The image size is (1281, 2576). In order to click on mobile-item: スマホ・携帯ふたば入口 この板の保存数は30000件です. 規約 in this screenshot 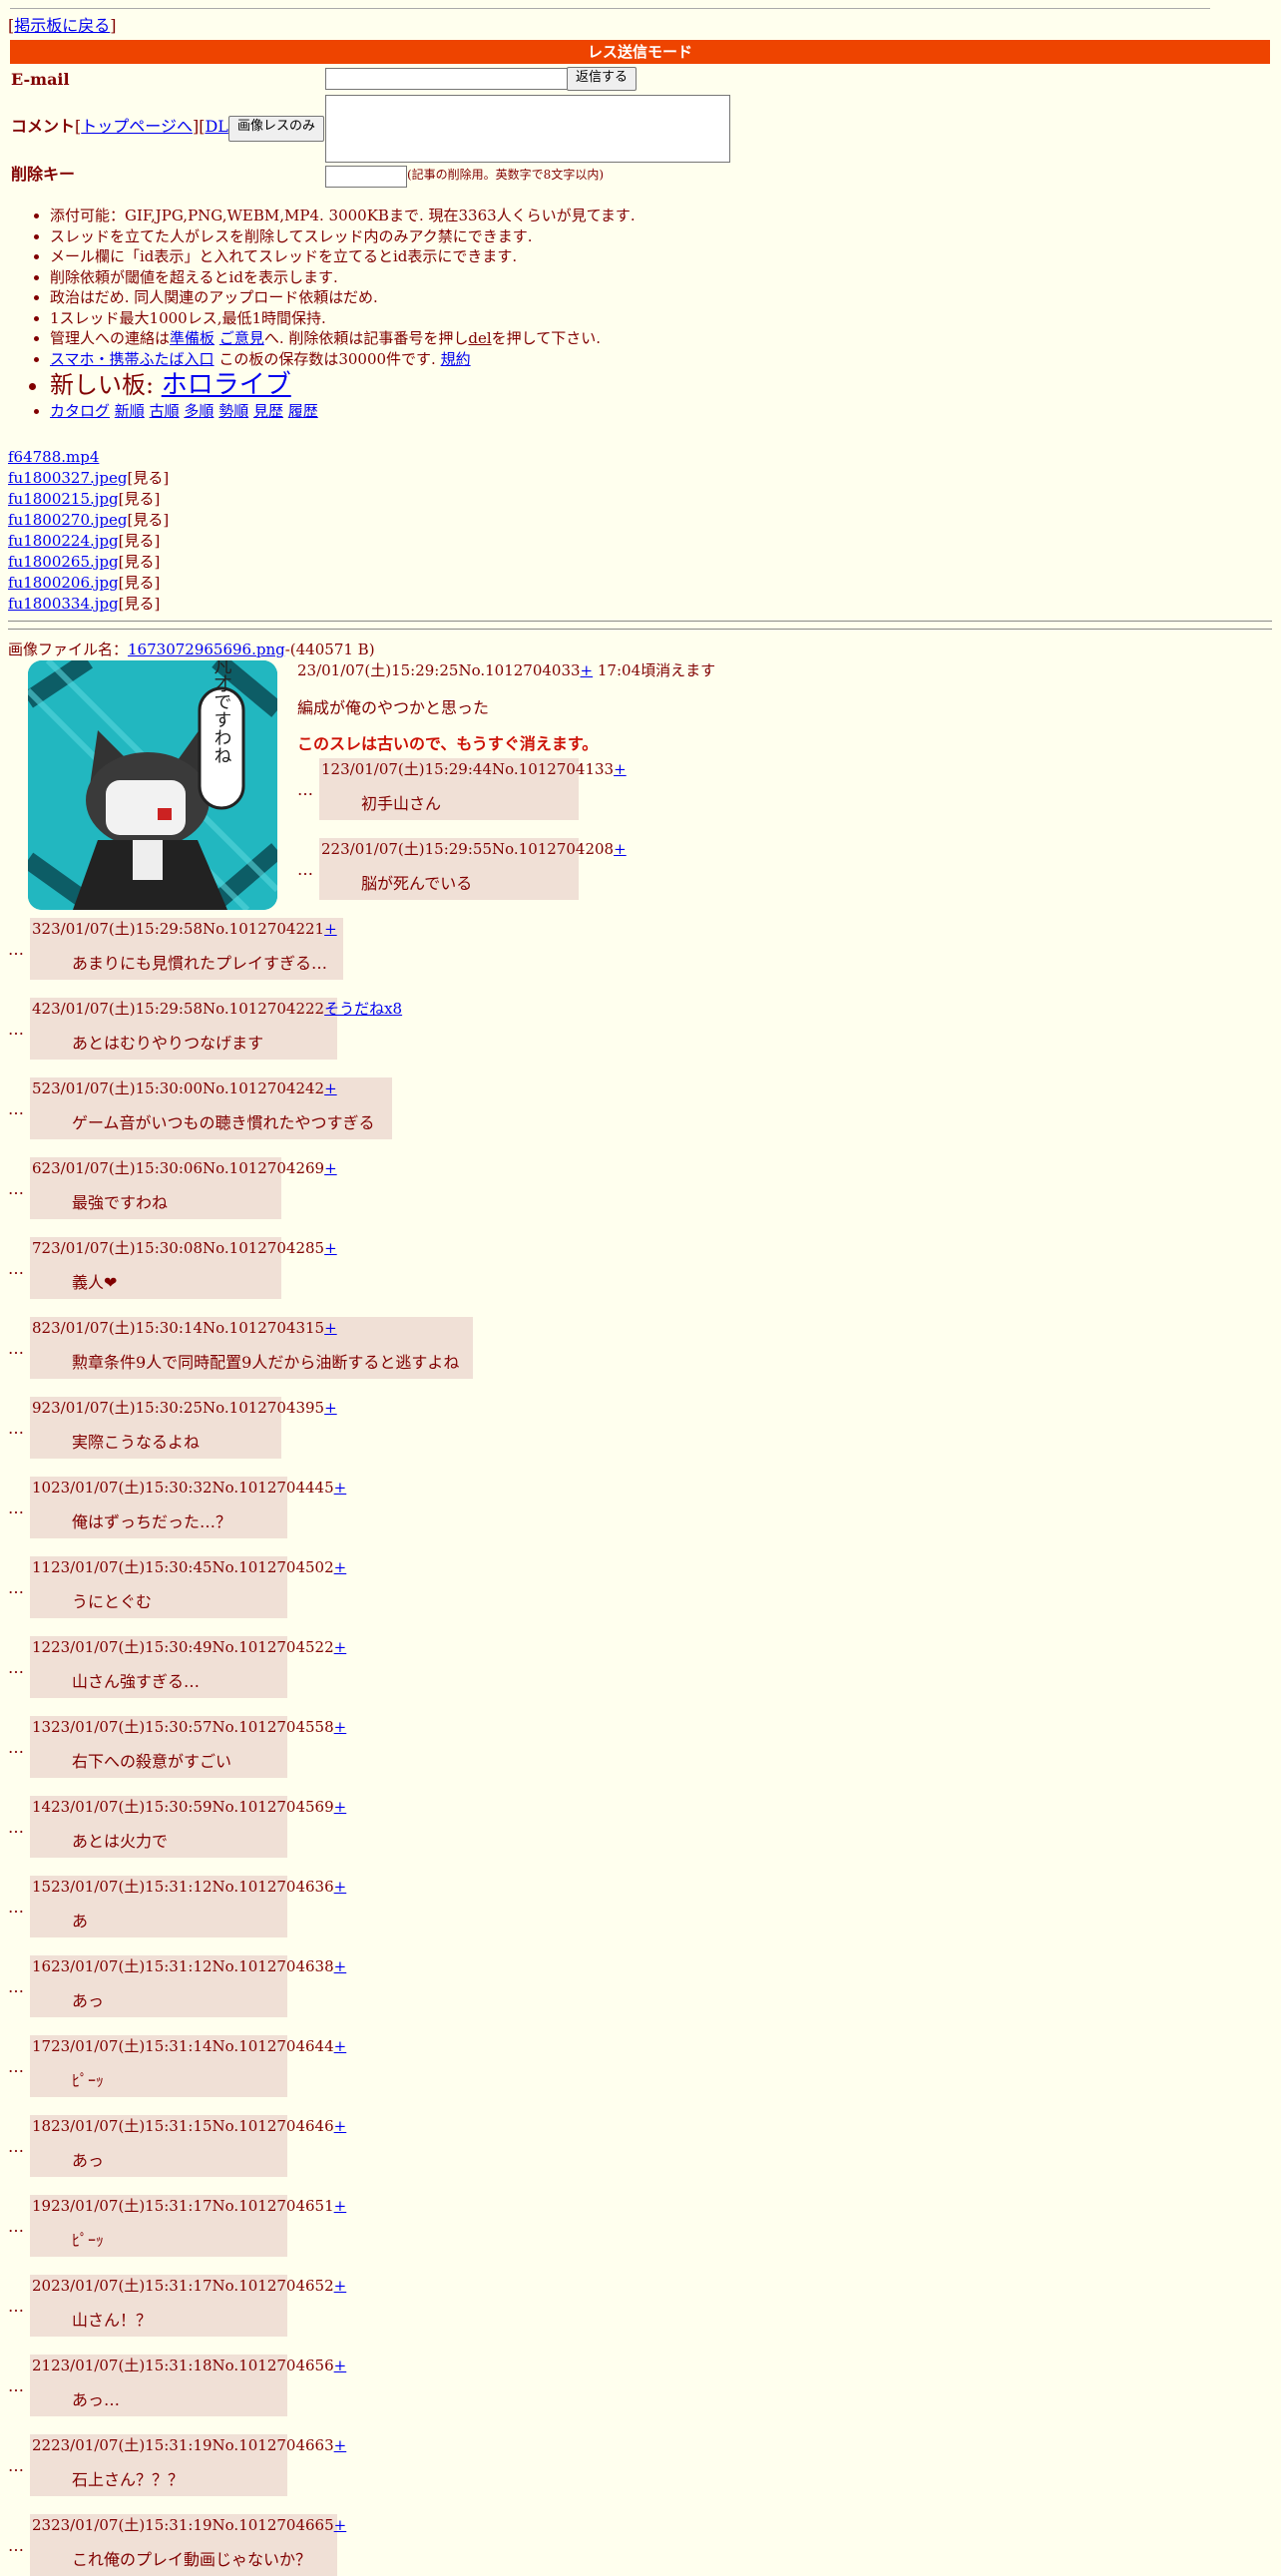, I will do `click(648, 359)`.